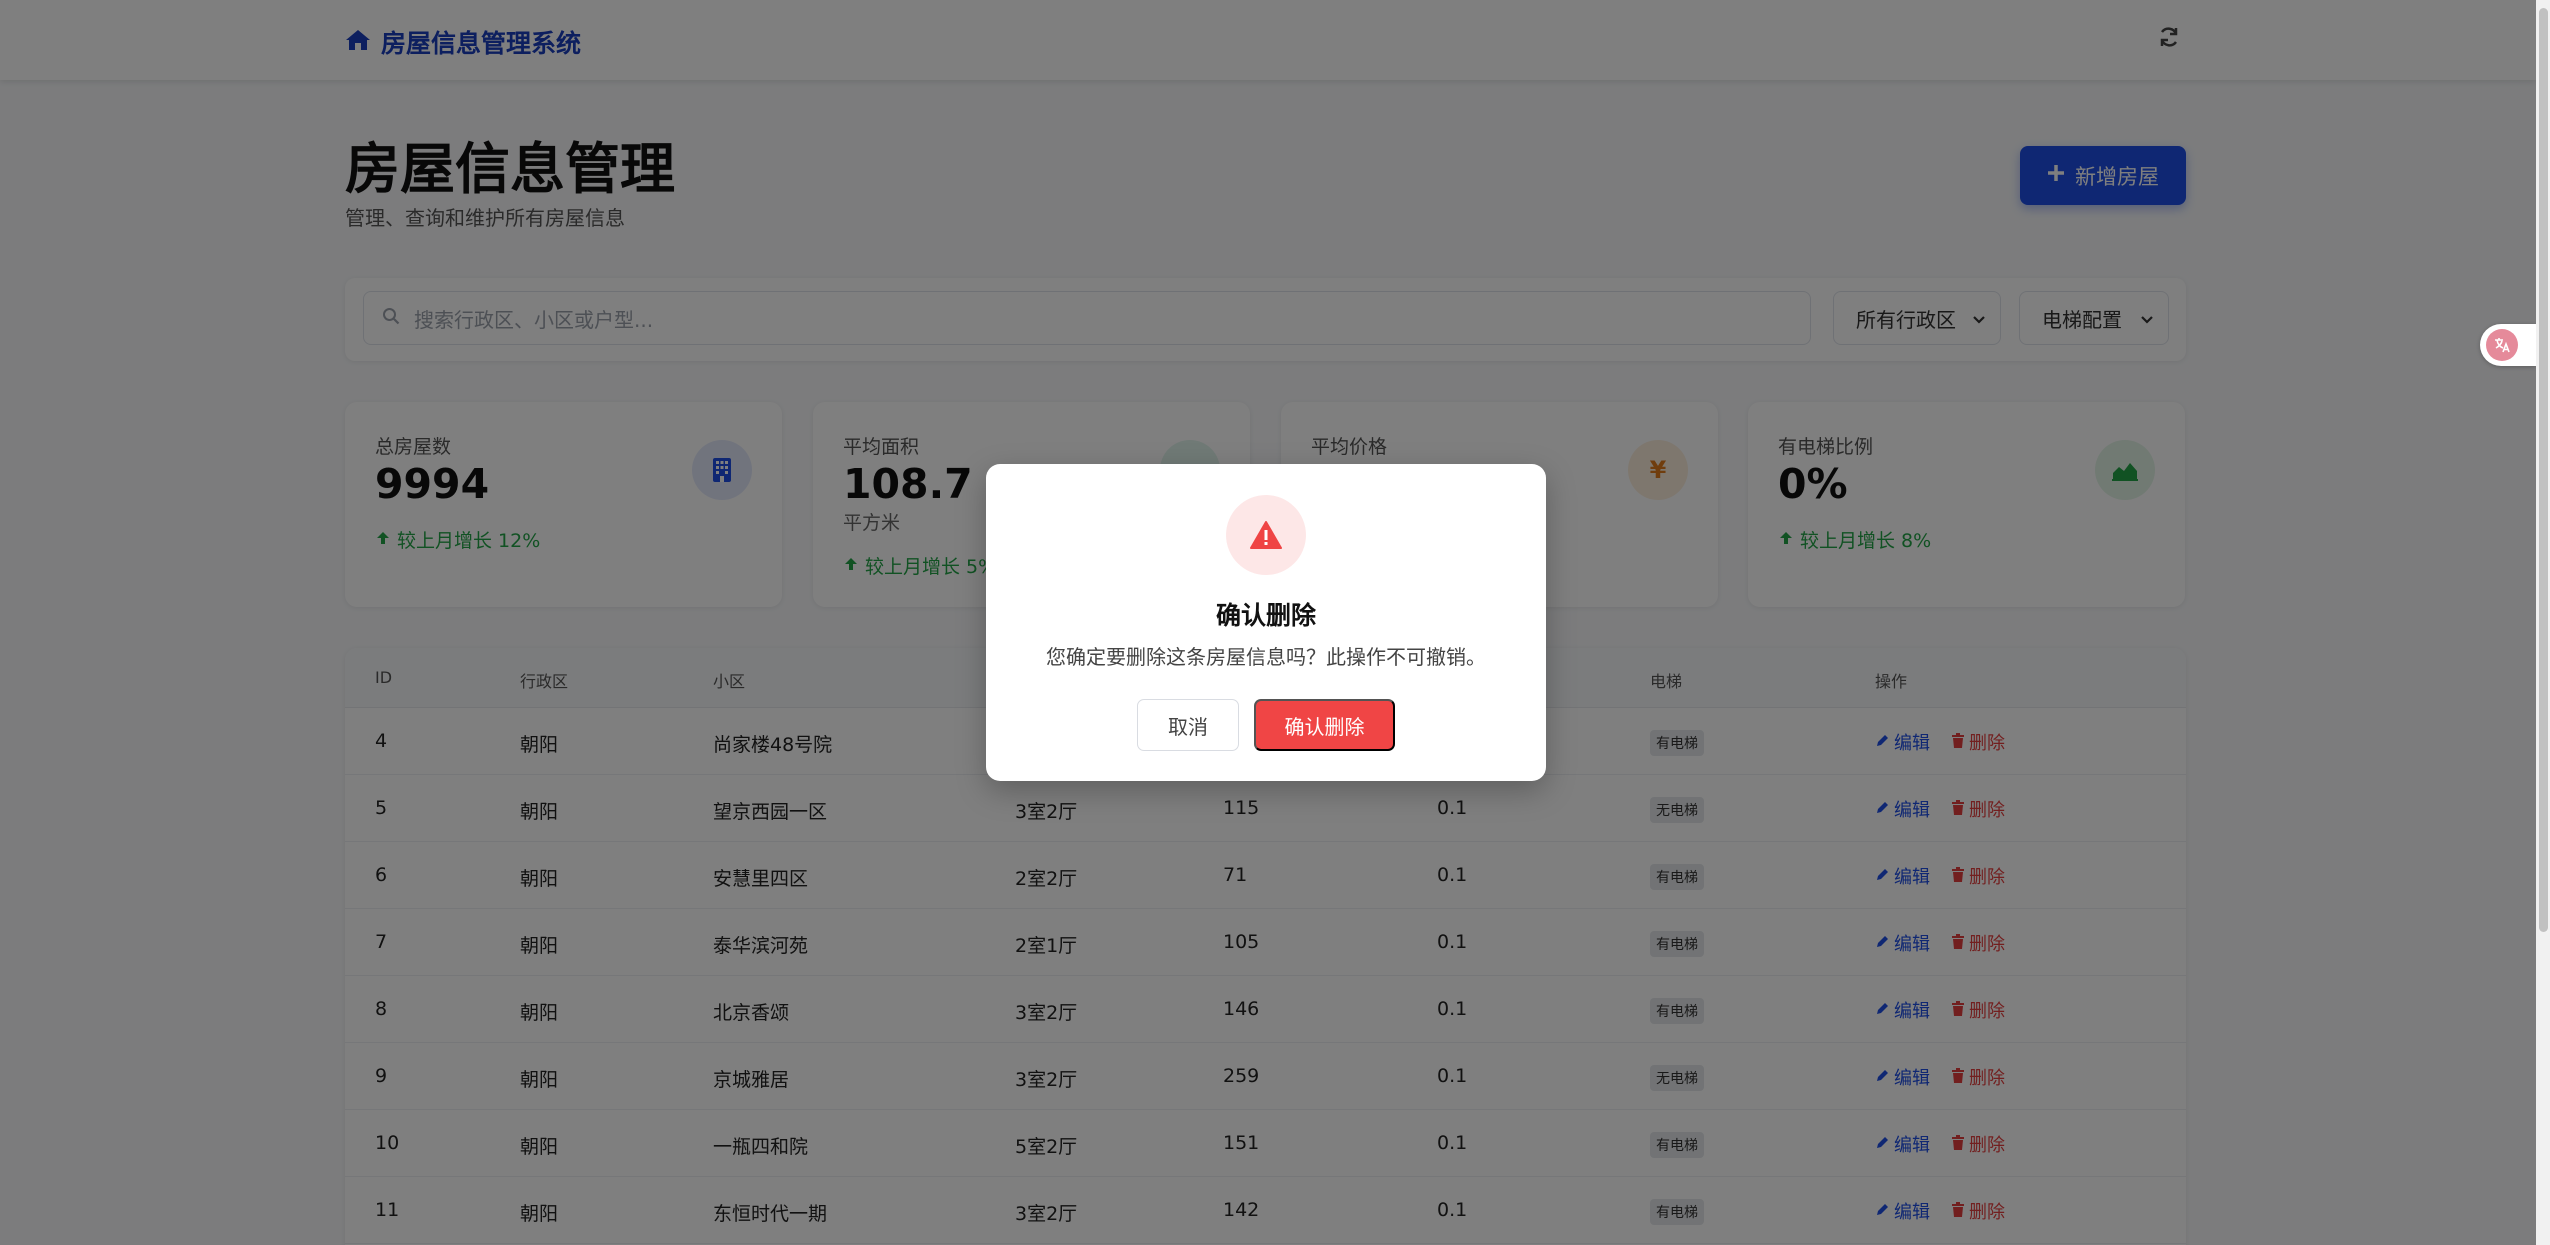  I want to click on dialog-message: 您确定要删除这条房屋信息吗？此操作不可撤销。, so click(1266, 657).